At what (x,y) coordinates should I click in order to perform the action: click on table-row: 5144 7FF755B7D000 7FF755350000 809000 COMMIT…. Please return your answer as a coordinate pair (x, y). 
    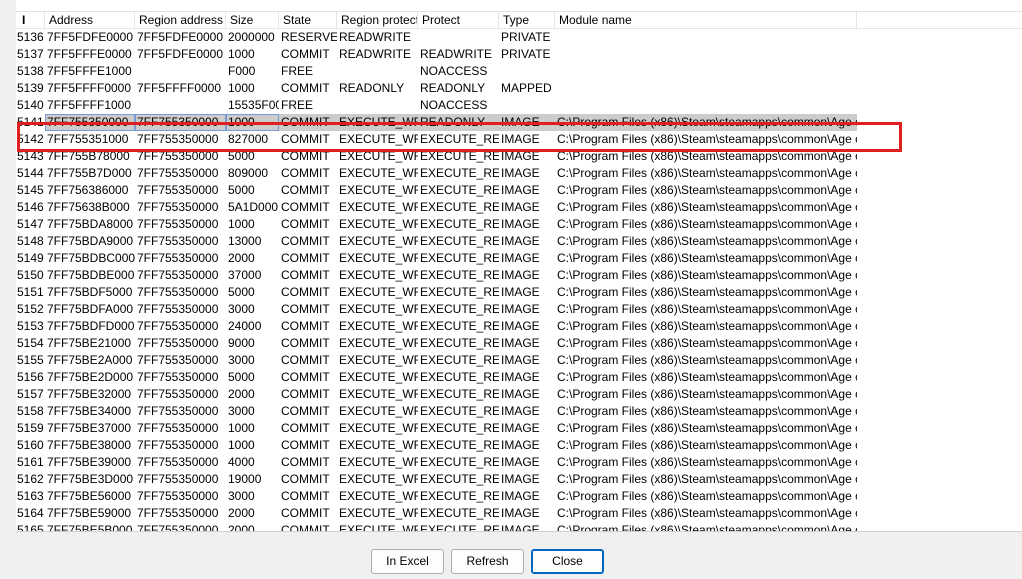
    Looking at the image, I should click on (519, 173).